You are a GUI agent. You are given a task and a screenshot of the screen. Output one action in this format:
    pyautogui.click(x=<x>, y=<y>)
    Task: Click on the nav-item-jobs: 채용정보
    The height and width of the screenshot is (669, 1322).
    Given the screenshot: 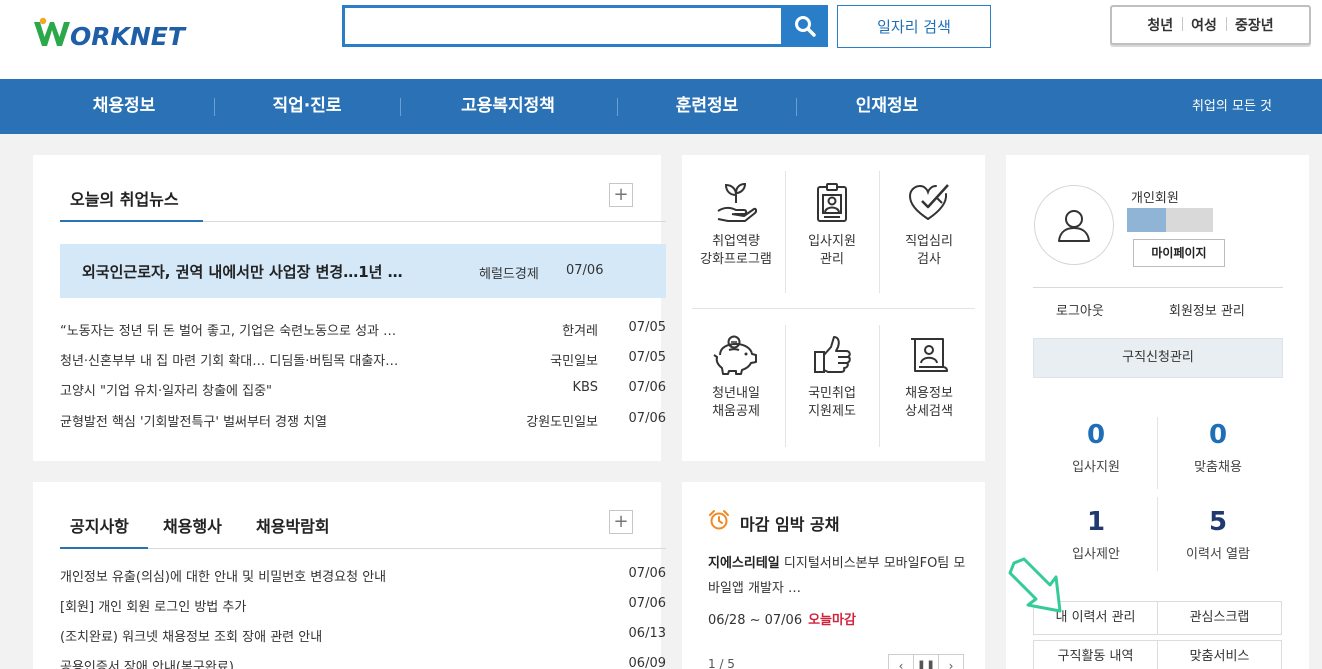 What is the action you would take?
    pyautogui.click(x=124, y=106)
    